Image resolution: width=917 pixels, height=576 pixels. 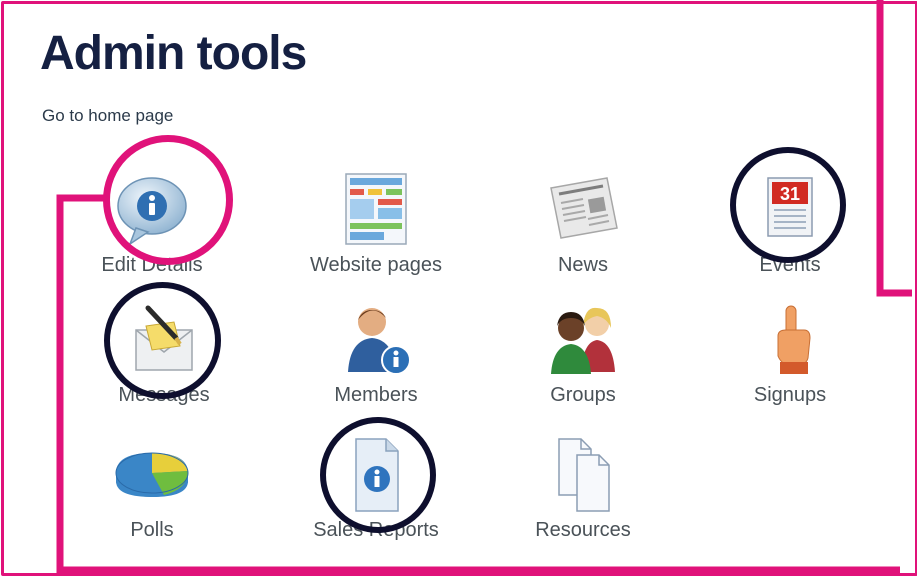 What do you see at coordinates (168, 200) in the screenshot?
I see `highlight-circle-edit-details` at bounding box center [168, 200].